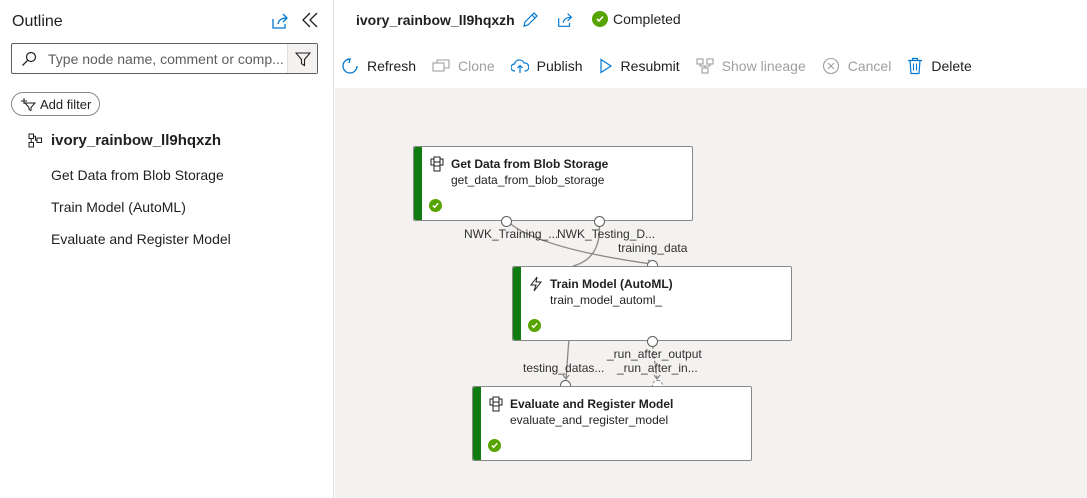 The image size is (1087, 498). I want to click on search-box, so click(164, 58).